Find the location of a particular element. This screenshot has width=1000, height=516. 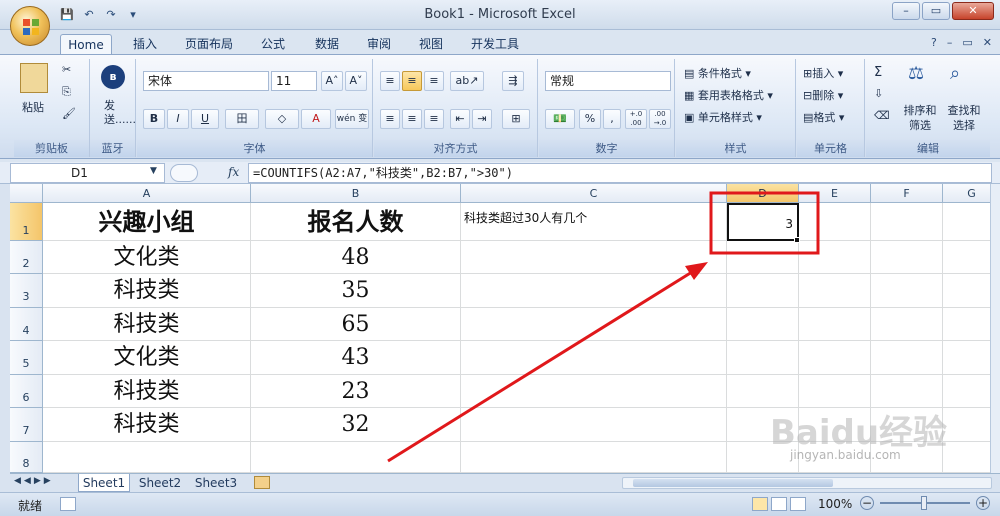

cut-icon: ✂ is located at coordinates (66, 69).